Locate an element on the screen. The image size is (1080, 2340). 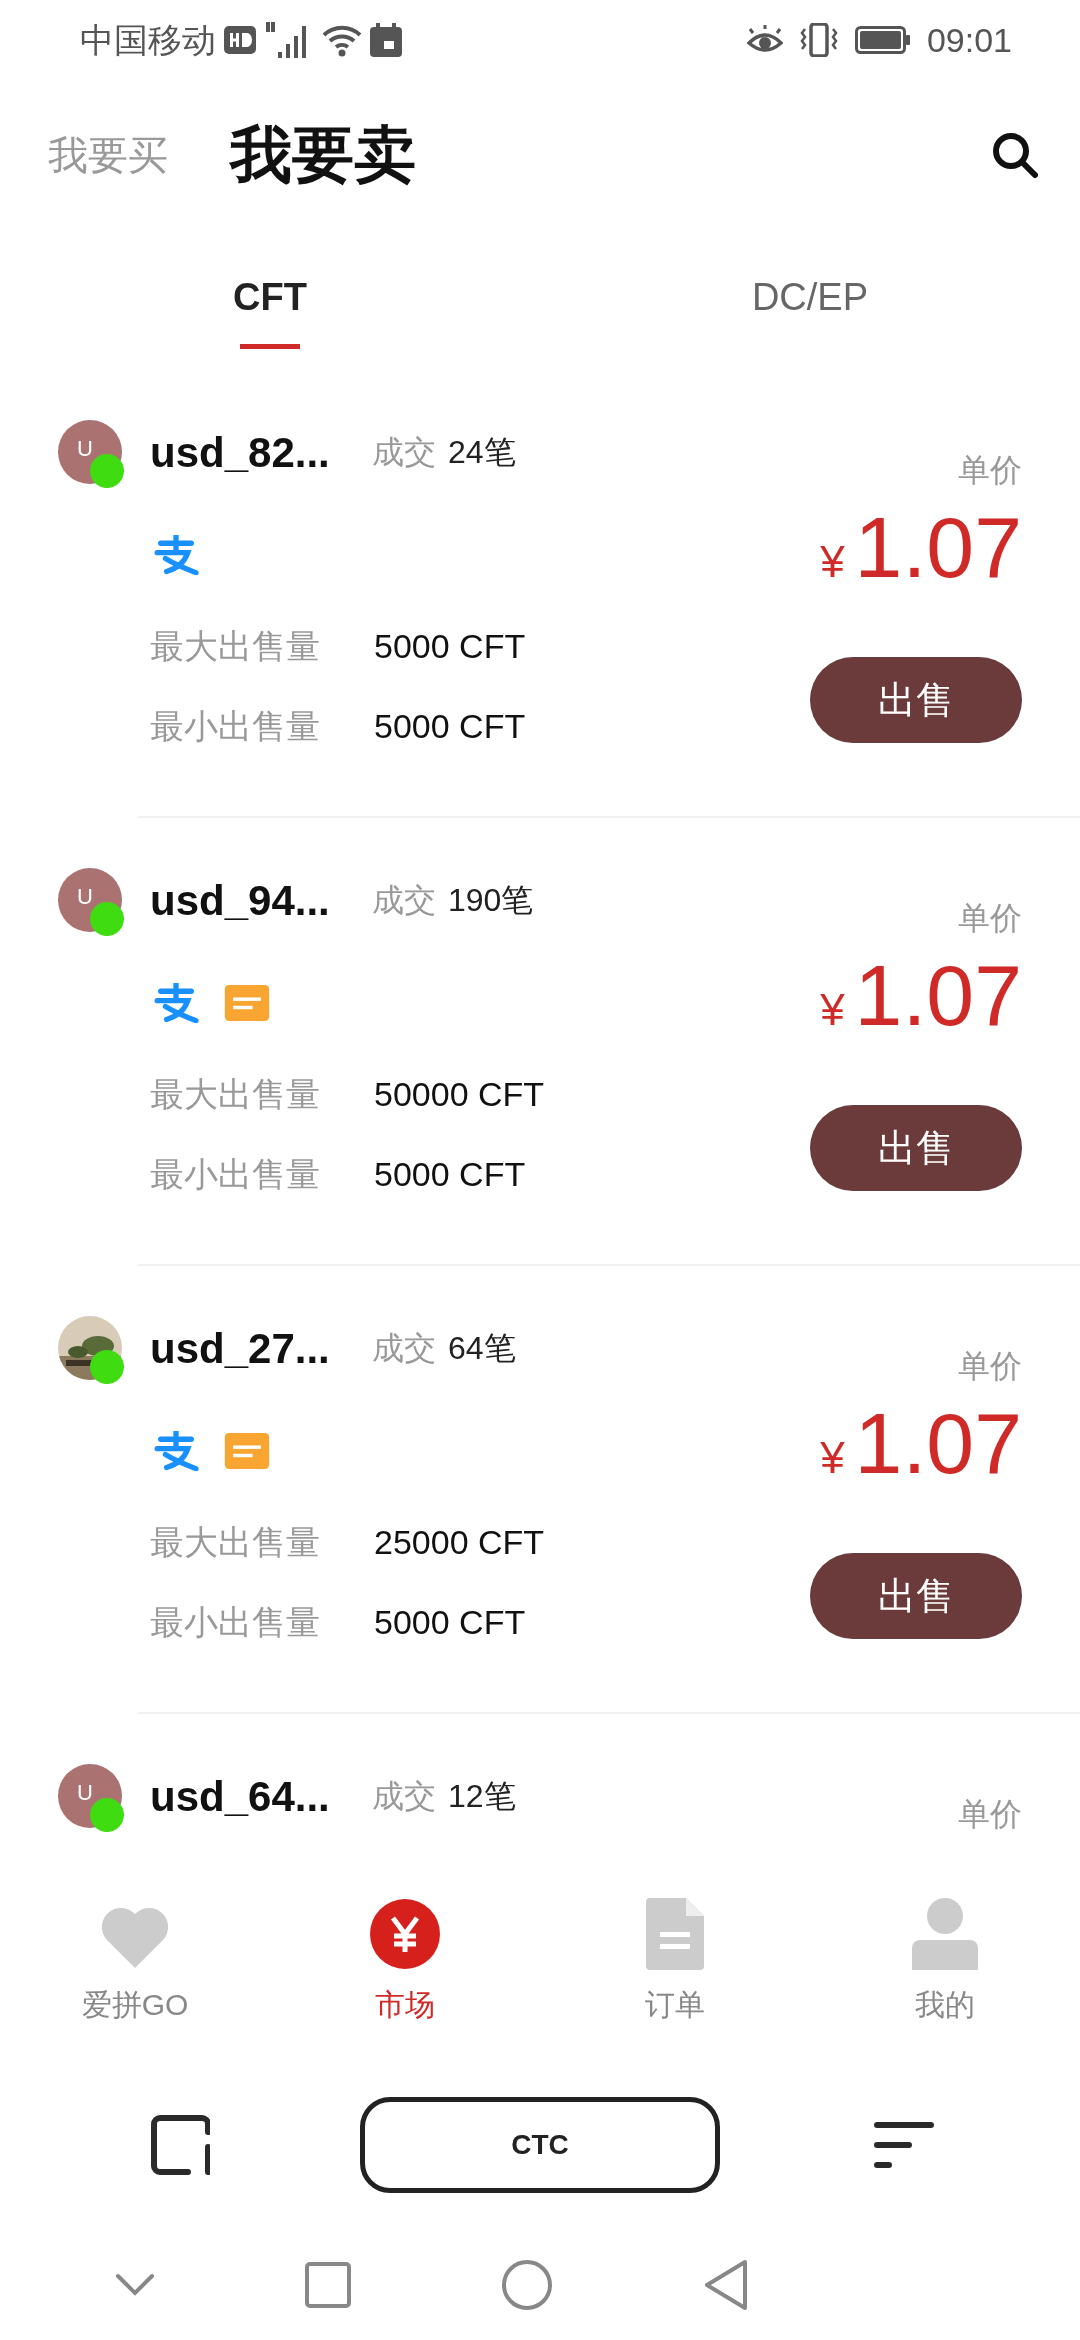
field-value: 25000 CFT is located at coordinates (459, 1542).